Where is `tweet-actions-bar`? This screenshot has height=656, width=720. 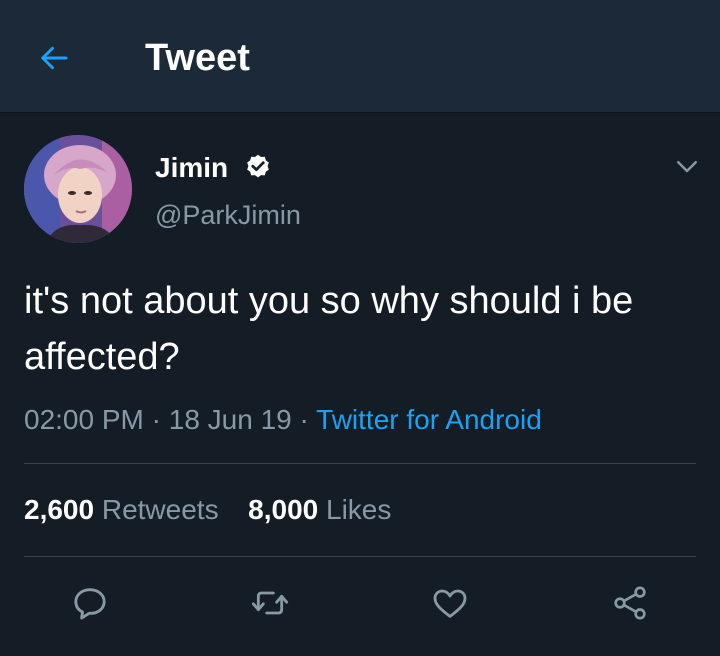 tweet-actions-bar is located at coordinates (360, 609).